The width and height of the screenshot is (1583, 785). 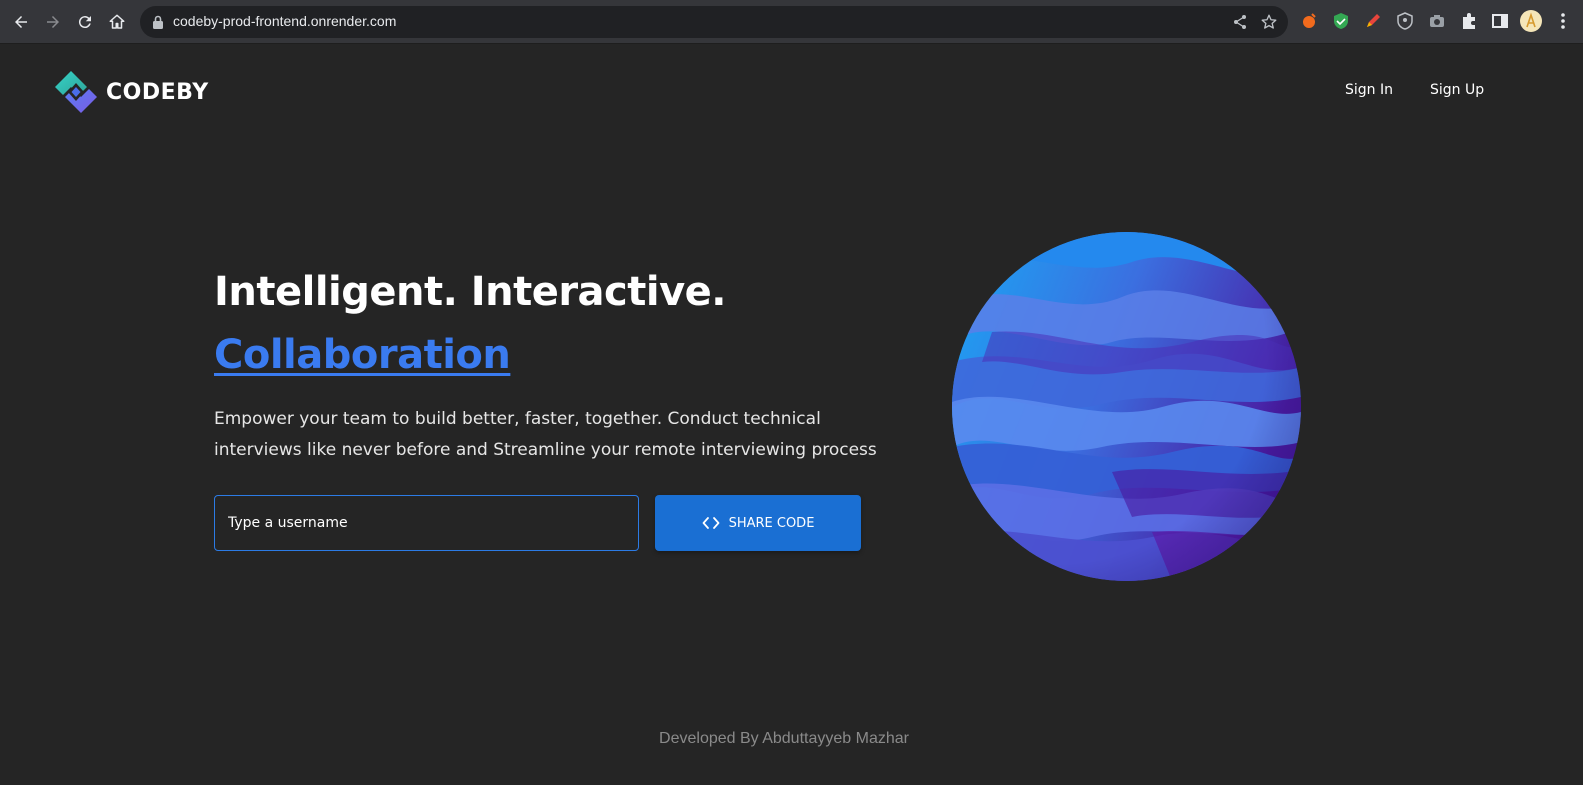 I want to click on brand-logo: CODEBY, so click(x=131, y=92).